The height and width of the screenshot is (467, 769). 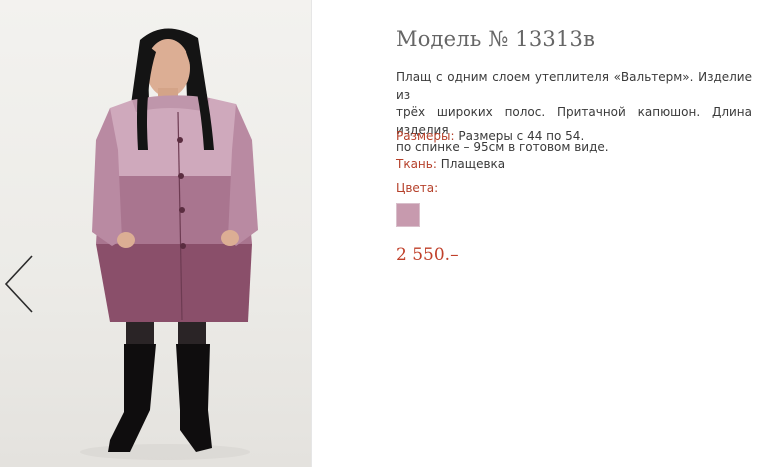 I want to click on fabric-label: Ткань:, so click(x=416, y=164).